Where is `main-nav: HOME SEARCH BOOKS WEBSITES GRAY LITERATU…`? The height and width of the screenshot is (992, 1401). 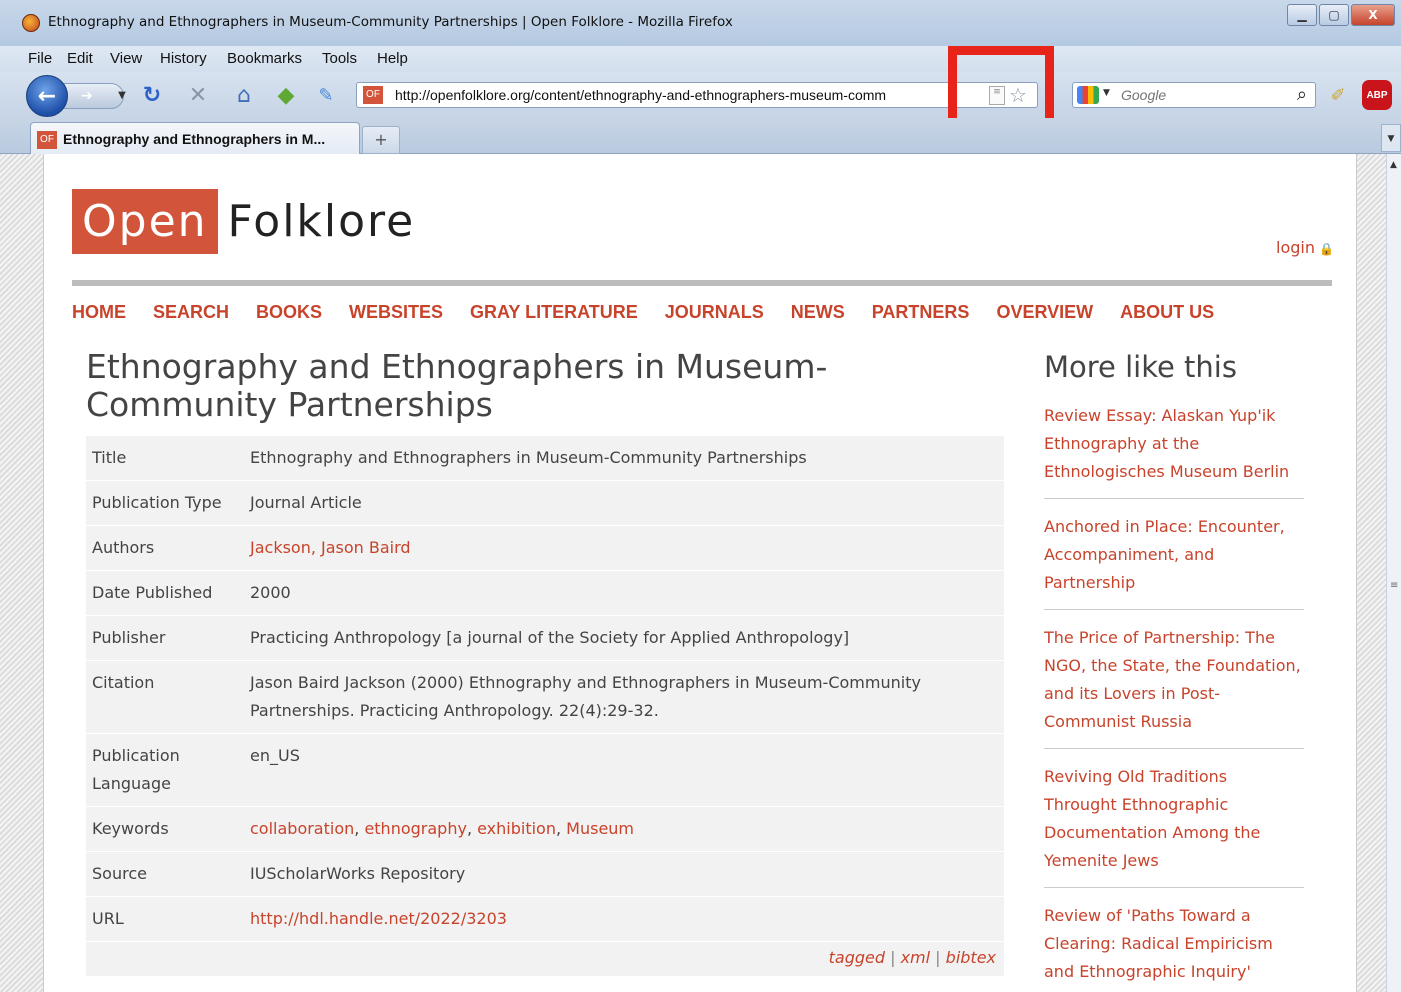 main-nav: HOME SEARCH BOOKS WEBSITES GRAY LITERATU… is located at coordinates (656, 312).